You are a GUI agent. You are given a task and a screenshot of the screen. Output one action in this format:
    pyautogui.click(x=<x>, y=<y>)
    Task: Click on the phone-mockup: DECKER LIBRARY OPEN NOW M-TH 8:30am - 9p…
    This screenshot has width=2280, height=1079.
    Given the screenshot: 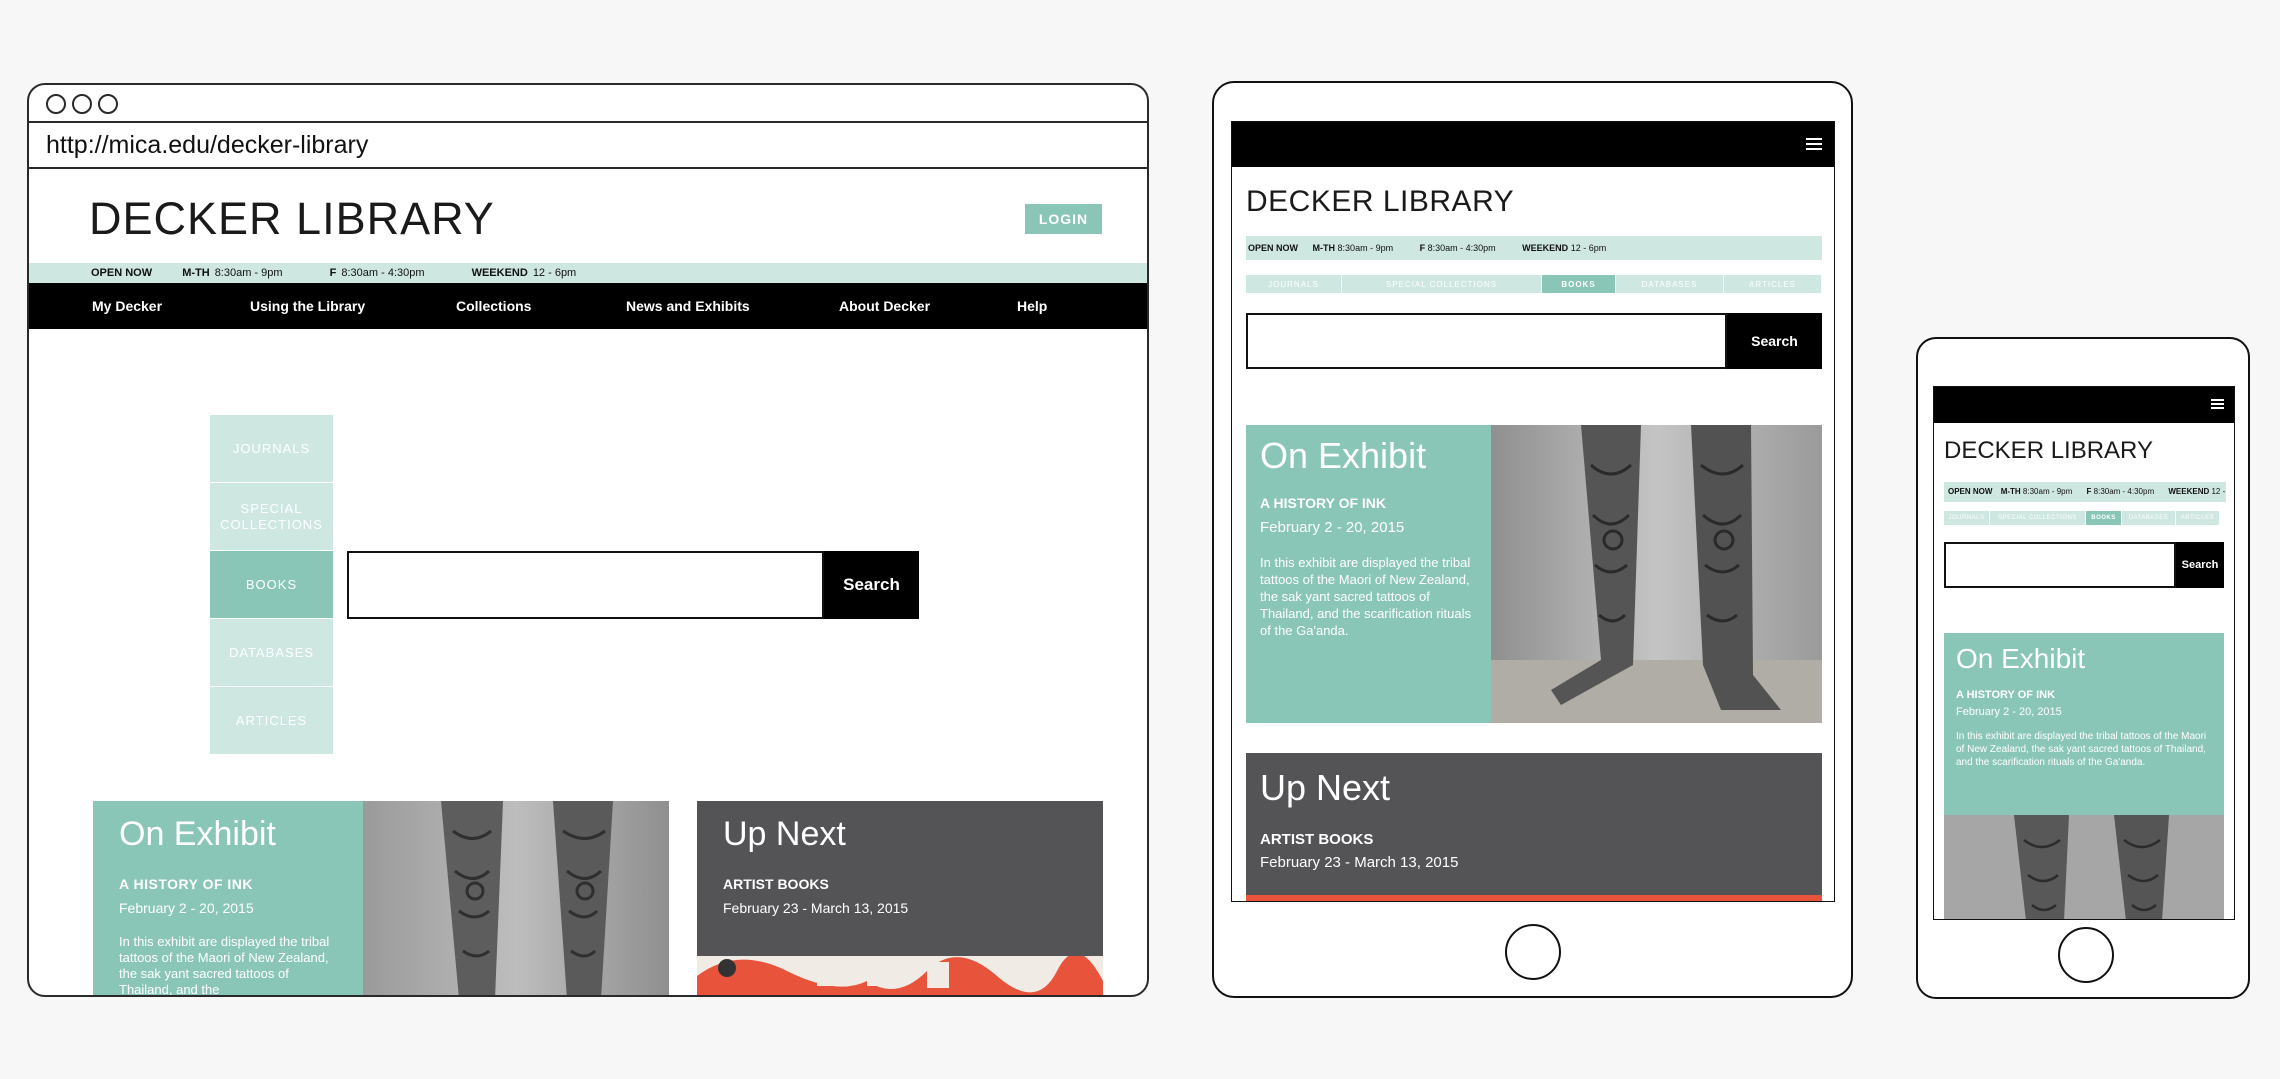 What is the action you would take?
    pyautogui.click(x=2083, y=668)
    